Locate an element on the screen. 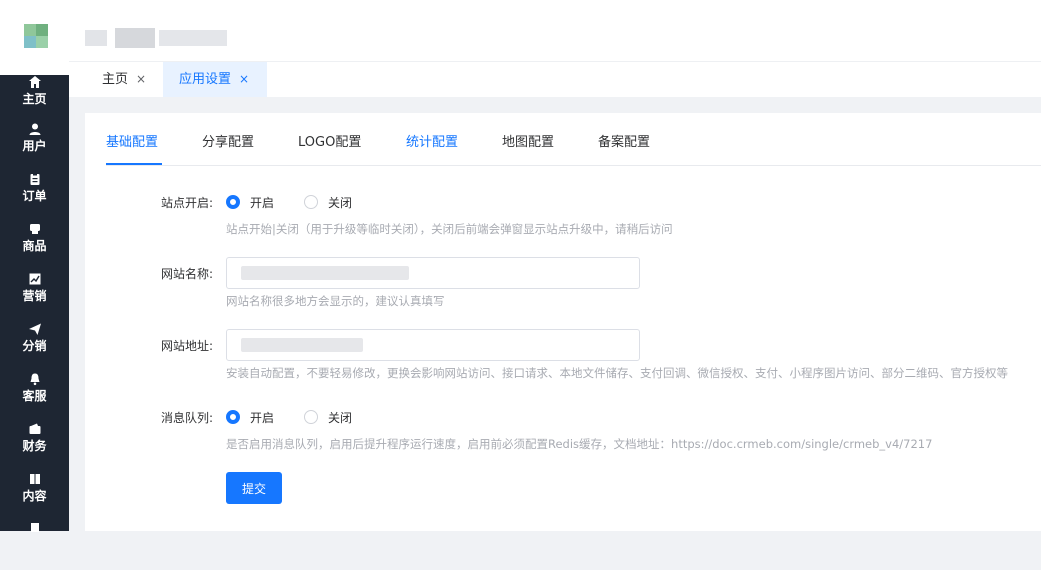 This screenshot has height=570, width=1041. tab-logo-config: LOGO配置 is located at coordinates (329, 140).